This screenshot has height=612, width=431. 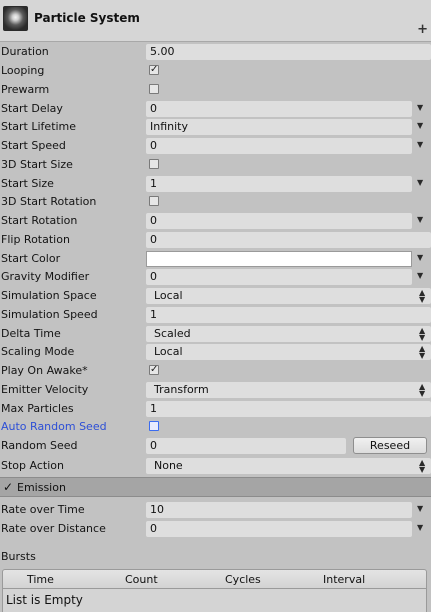 What do you see at coordinates (44, 600) in the screenshot?
I see `bursts-empty-text: List is Empty` at bounding box center [44, 600].